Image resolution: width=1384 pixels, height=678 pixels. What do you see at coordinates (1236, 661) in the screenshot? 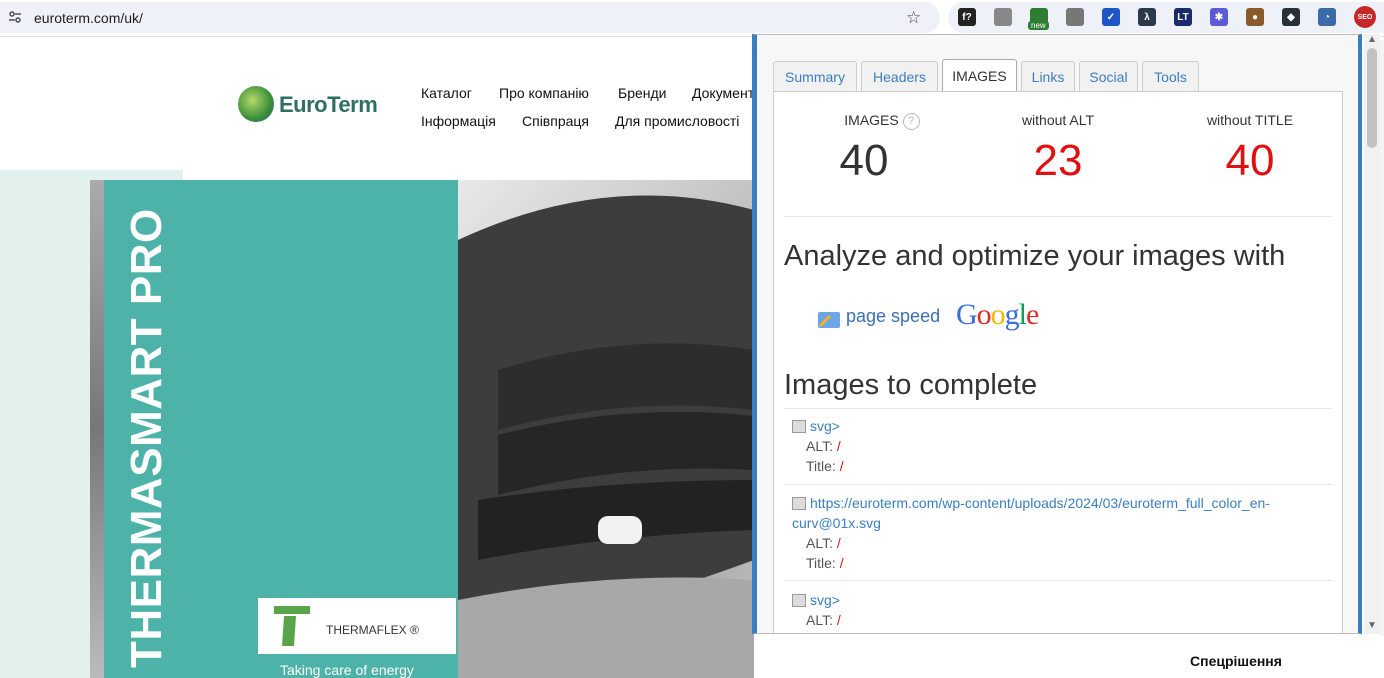
I see `special-solutions-heading: Спецрішення` at bounding box center [1236, 661].